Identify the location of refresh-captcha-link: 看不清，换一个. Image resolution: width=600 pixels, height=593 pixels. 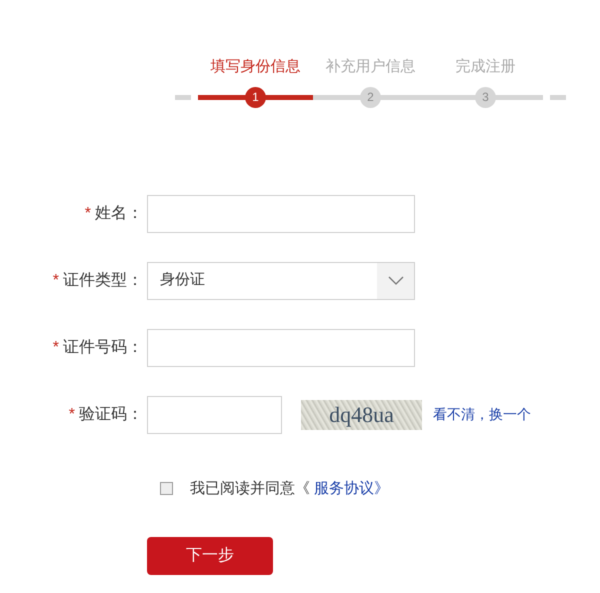
(482, 414).